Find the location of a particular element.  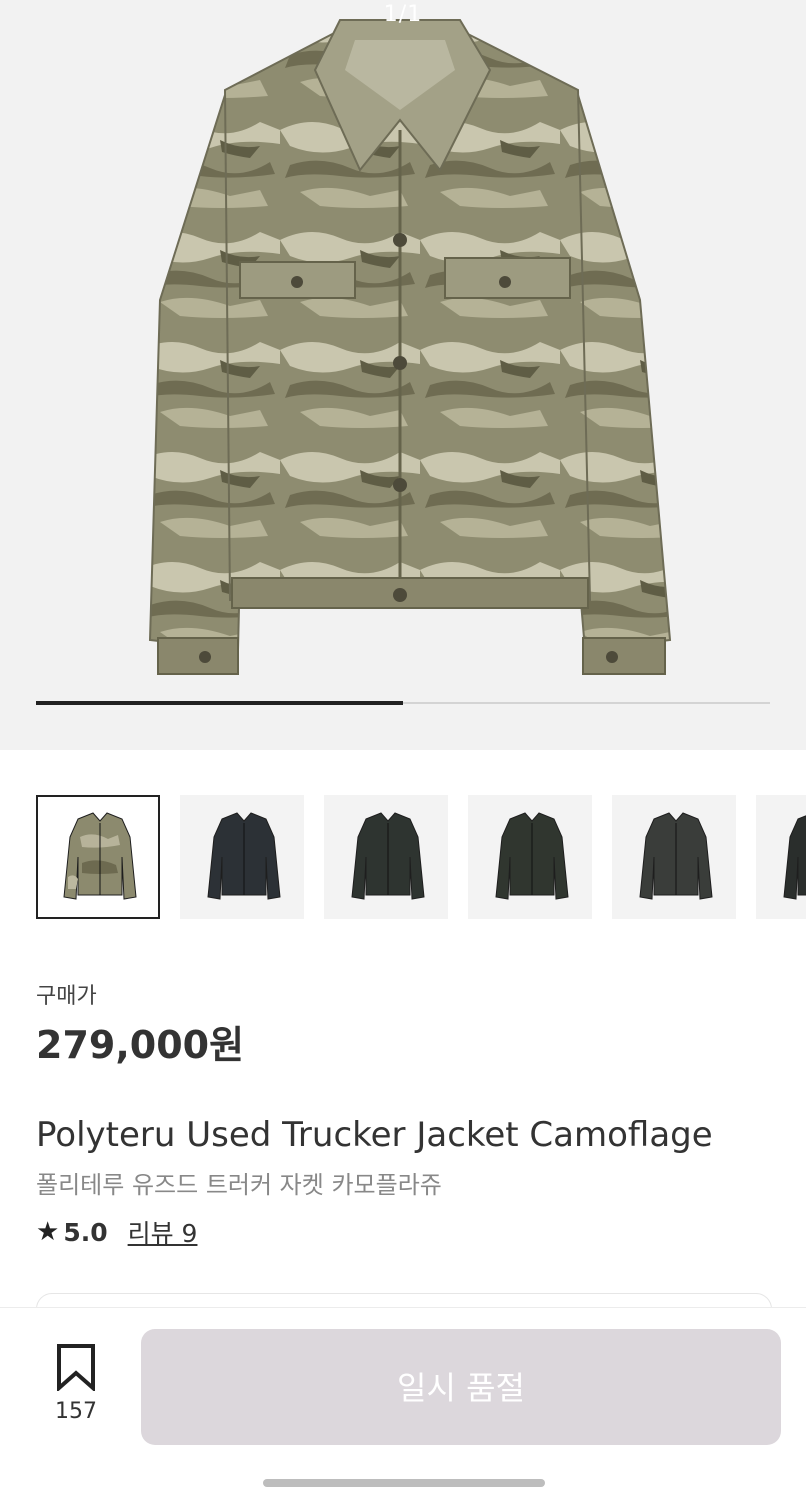

image-counter: 1/1 is located at coordinates (403, 14).